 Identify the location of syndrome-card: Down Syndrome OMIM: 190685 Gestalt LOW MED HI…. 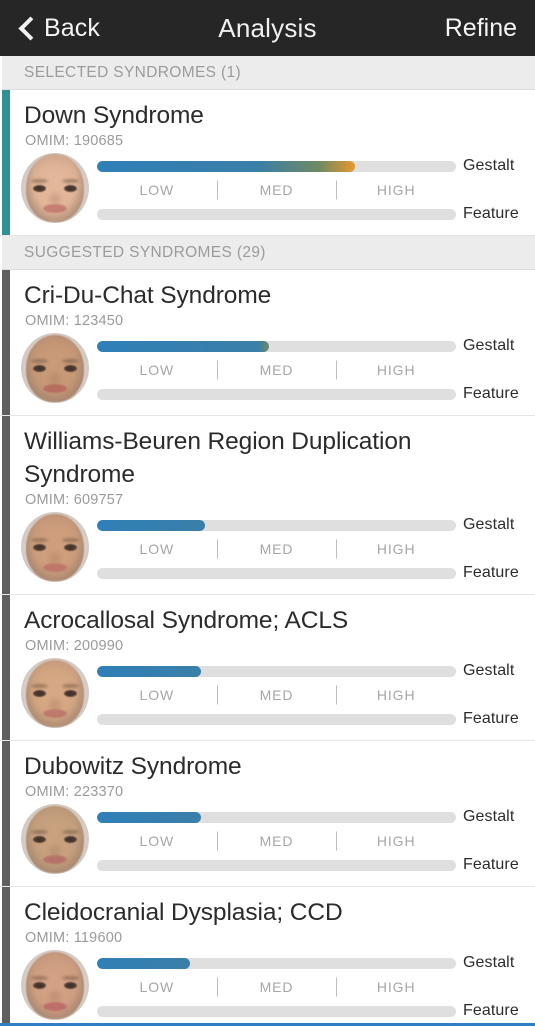
(267, 163).